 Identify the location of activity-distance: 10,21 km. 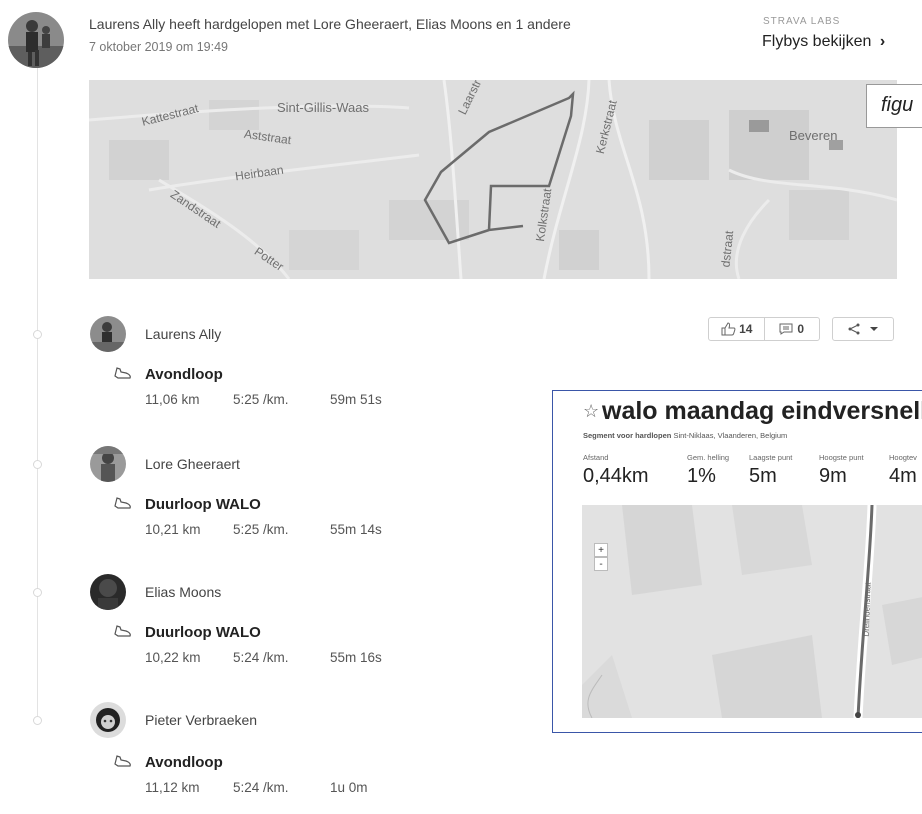
(173, 529).